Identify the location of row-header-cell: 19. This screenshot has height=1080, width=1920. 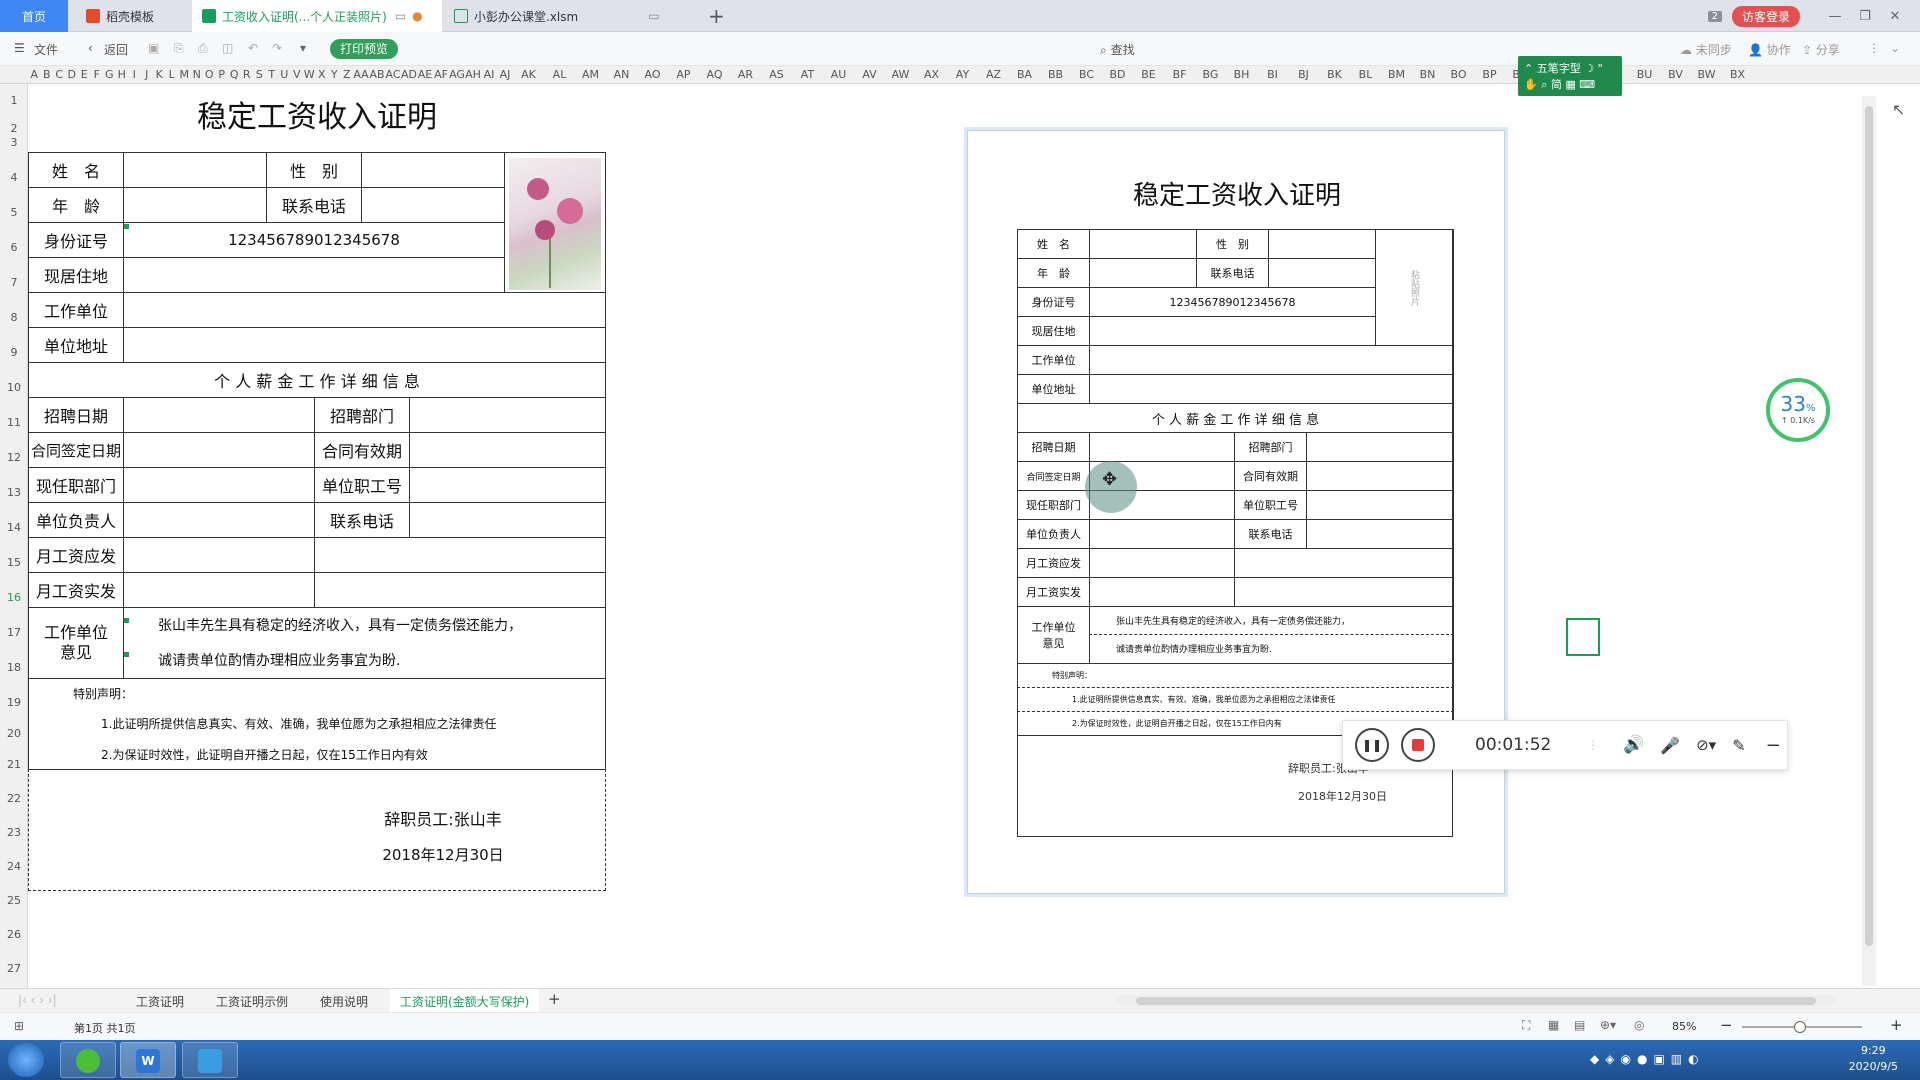
(14, 702).